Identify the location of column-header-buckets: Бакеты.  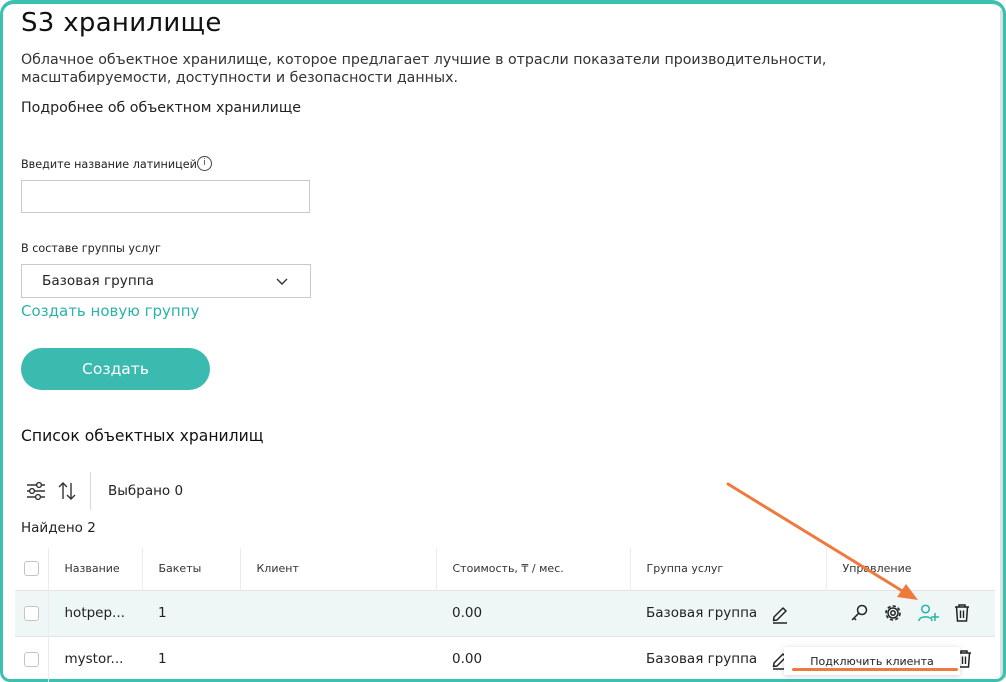
(191, 569).